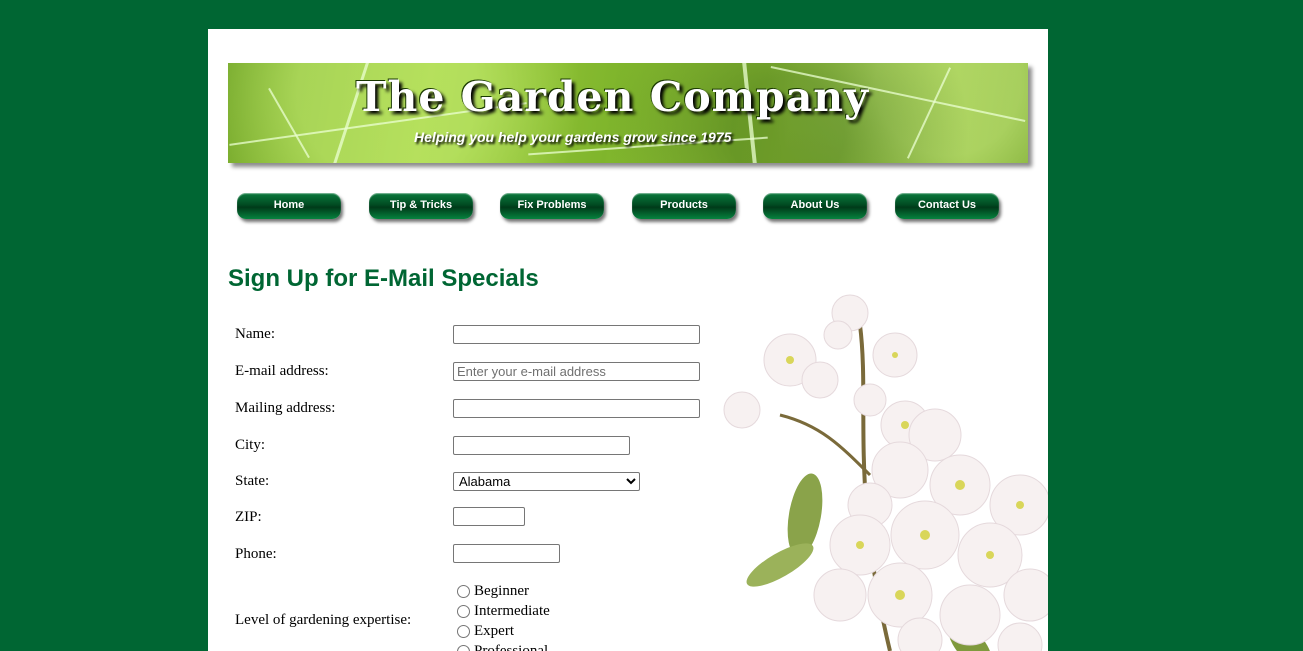 The width and height of the screenshot is (1303, 651). I want to click on expertise-radio-expert, so click(463, 631).